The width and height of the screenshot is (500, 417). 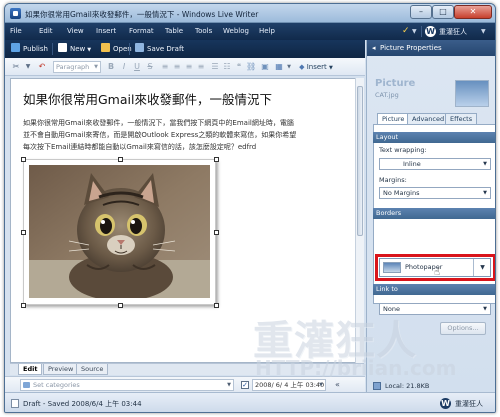 I want to click on new-document-icon, so click(x=62, y=47).